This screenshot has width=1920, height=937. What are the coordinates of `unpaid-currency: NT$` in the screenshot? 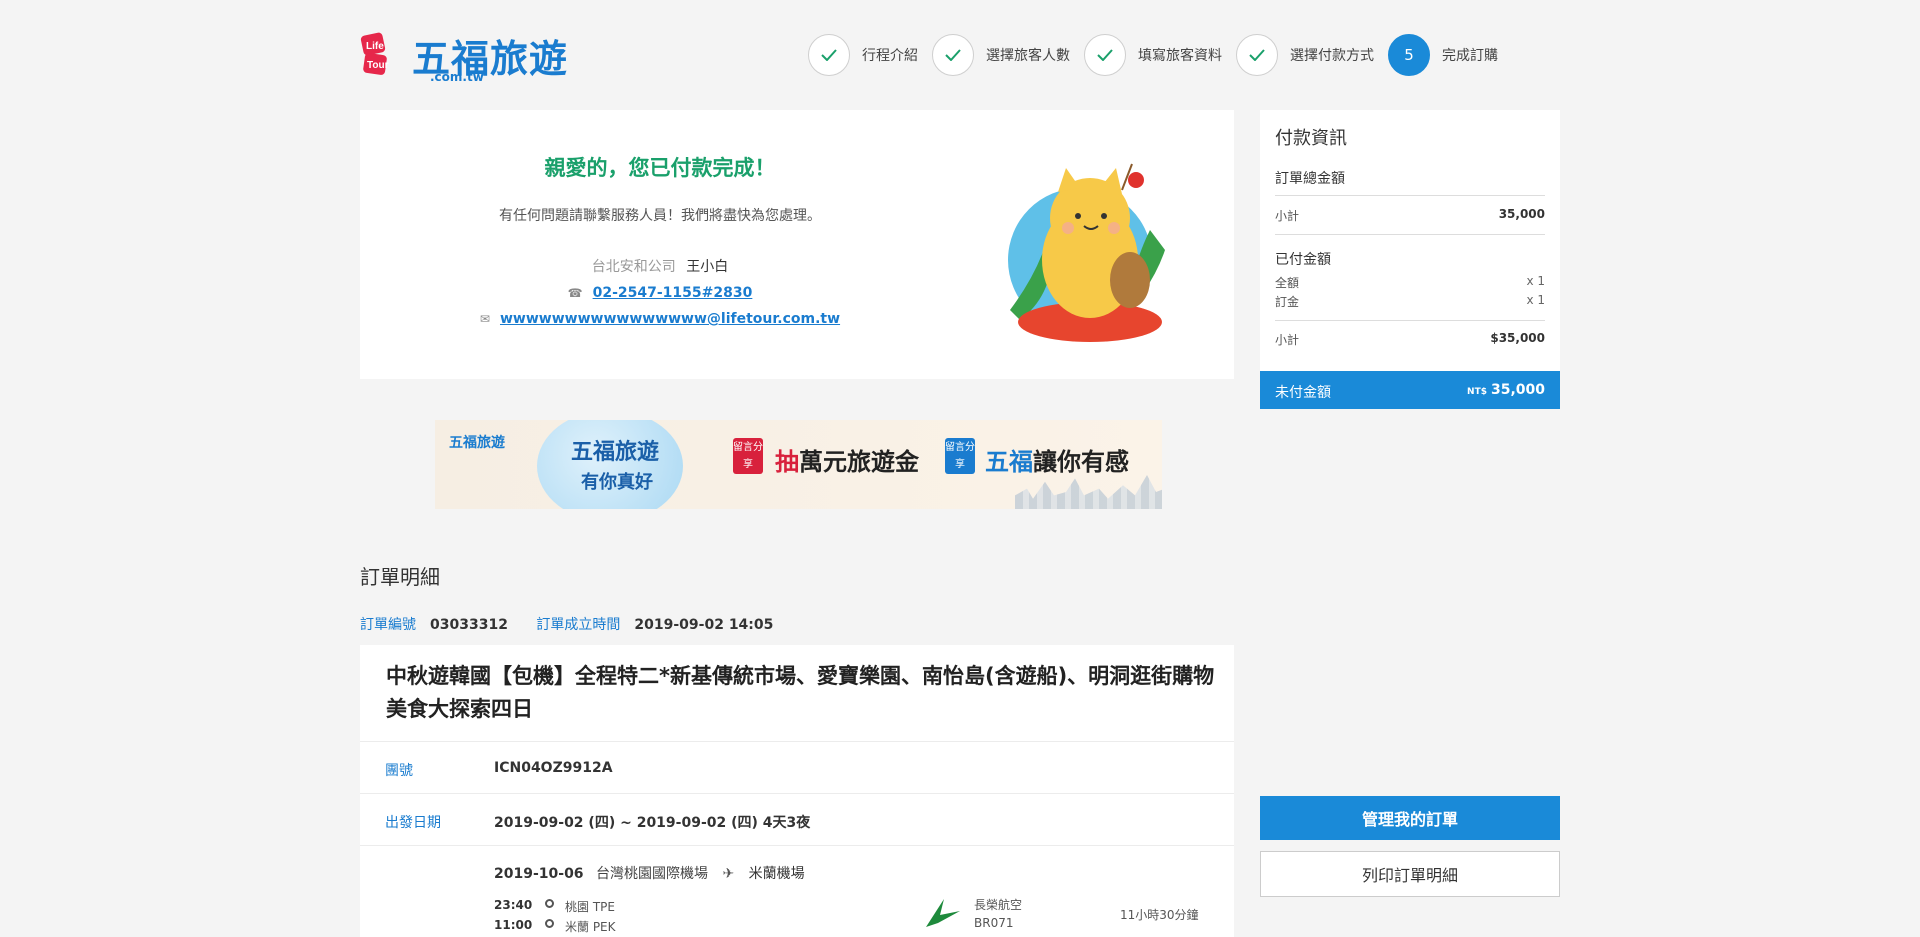 It's located at (1477, 392).